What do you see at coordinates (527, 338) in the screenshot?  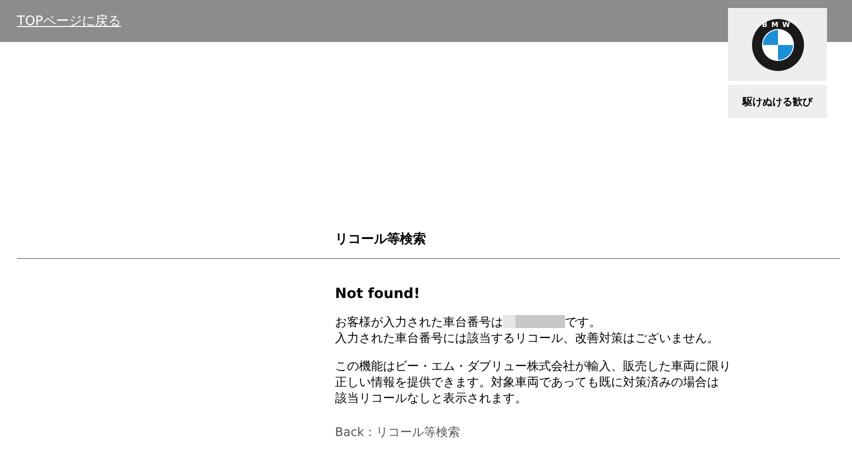 I see `result-text: 入力された車台番号には該当するリコール、改善対策はございません。` at bounding box center [527, 338].